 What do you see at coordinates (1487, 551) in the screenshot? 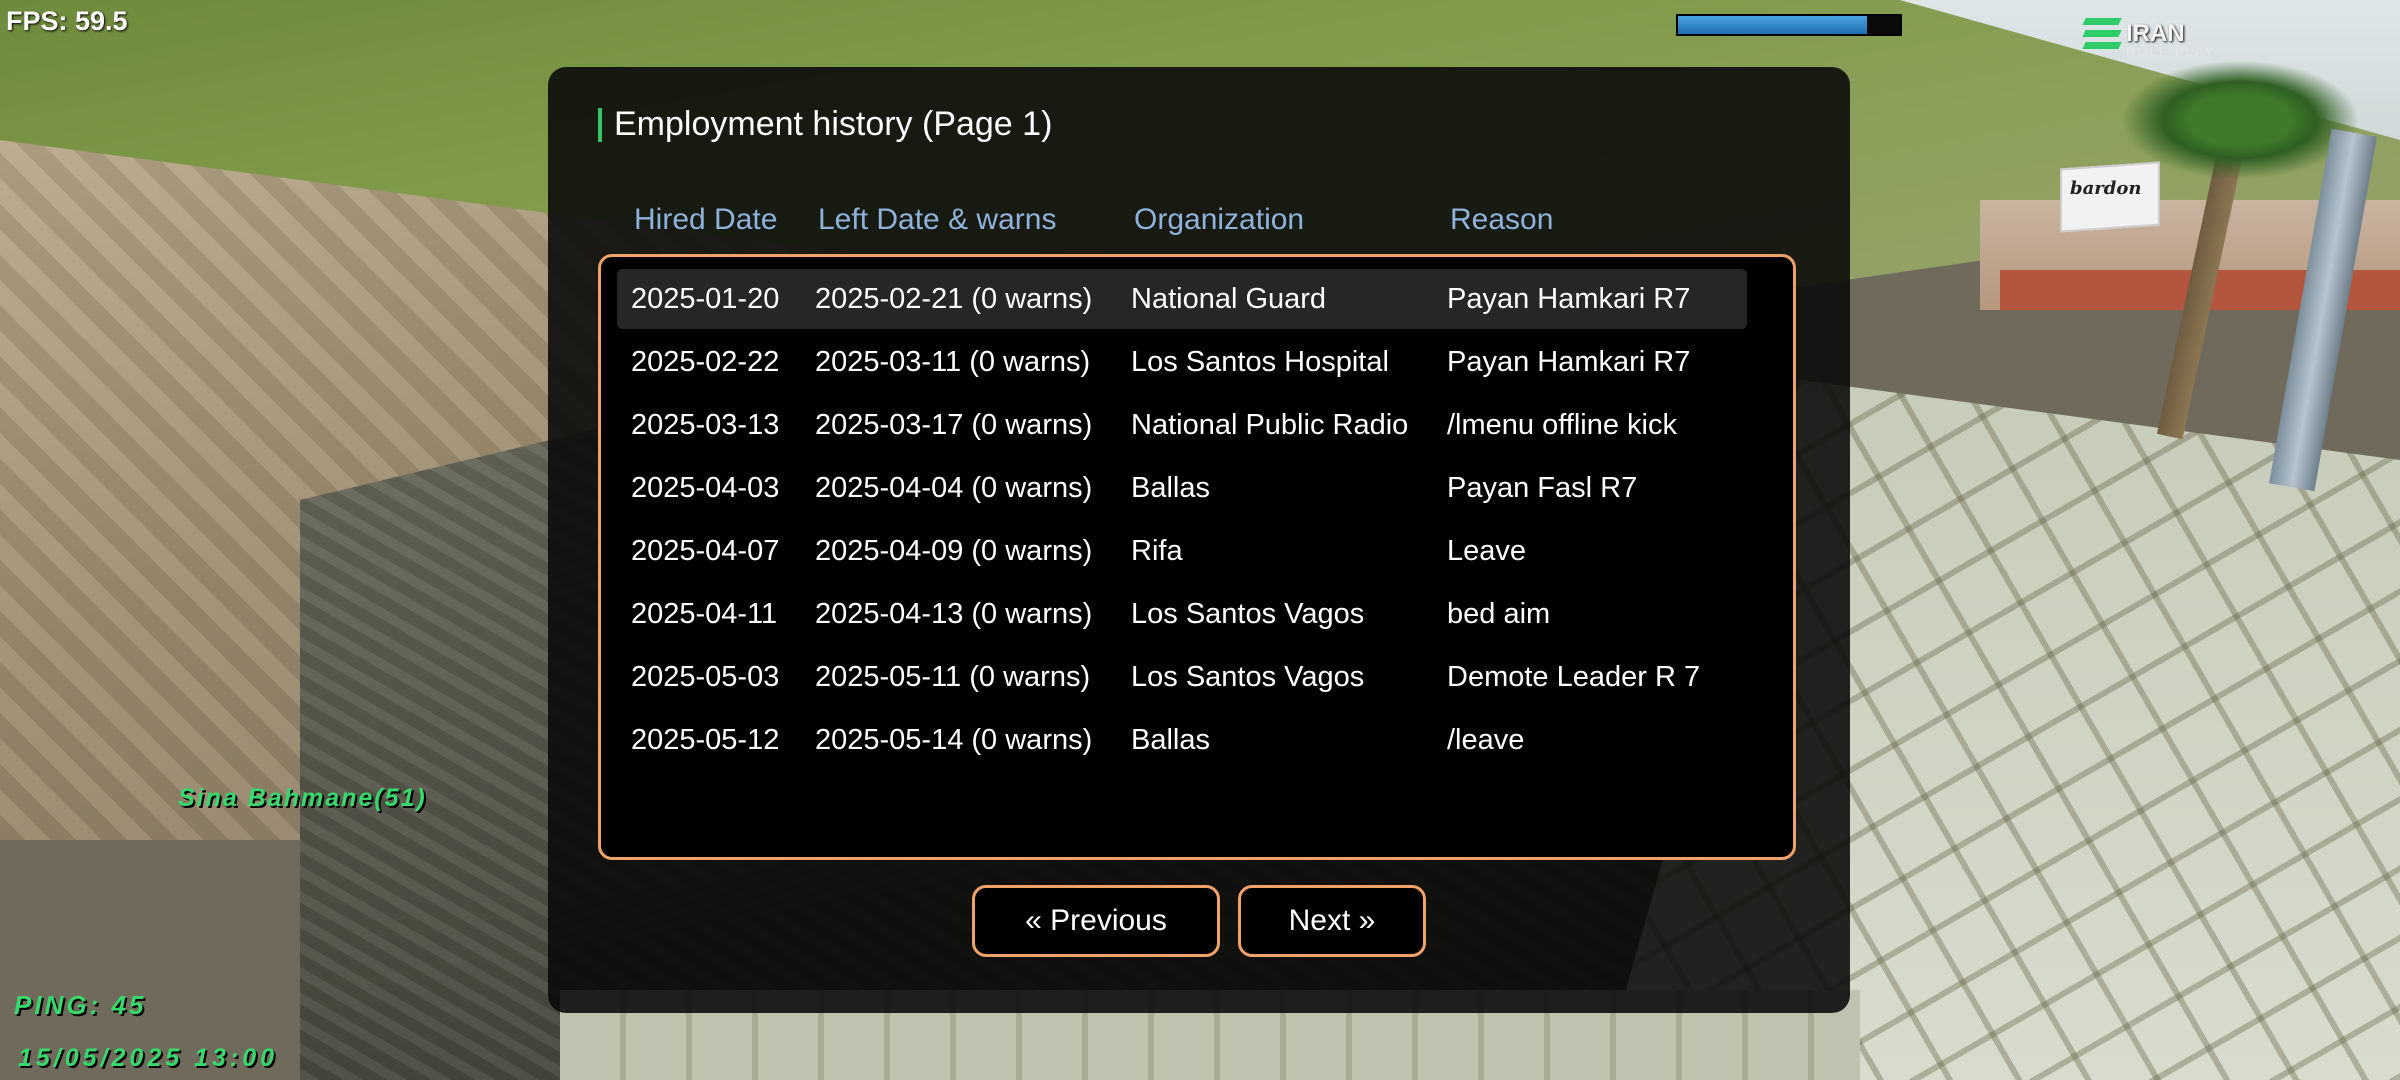
I see `cell-reason: Leave` at bounding box center [1487, 551].